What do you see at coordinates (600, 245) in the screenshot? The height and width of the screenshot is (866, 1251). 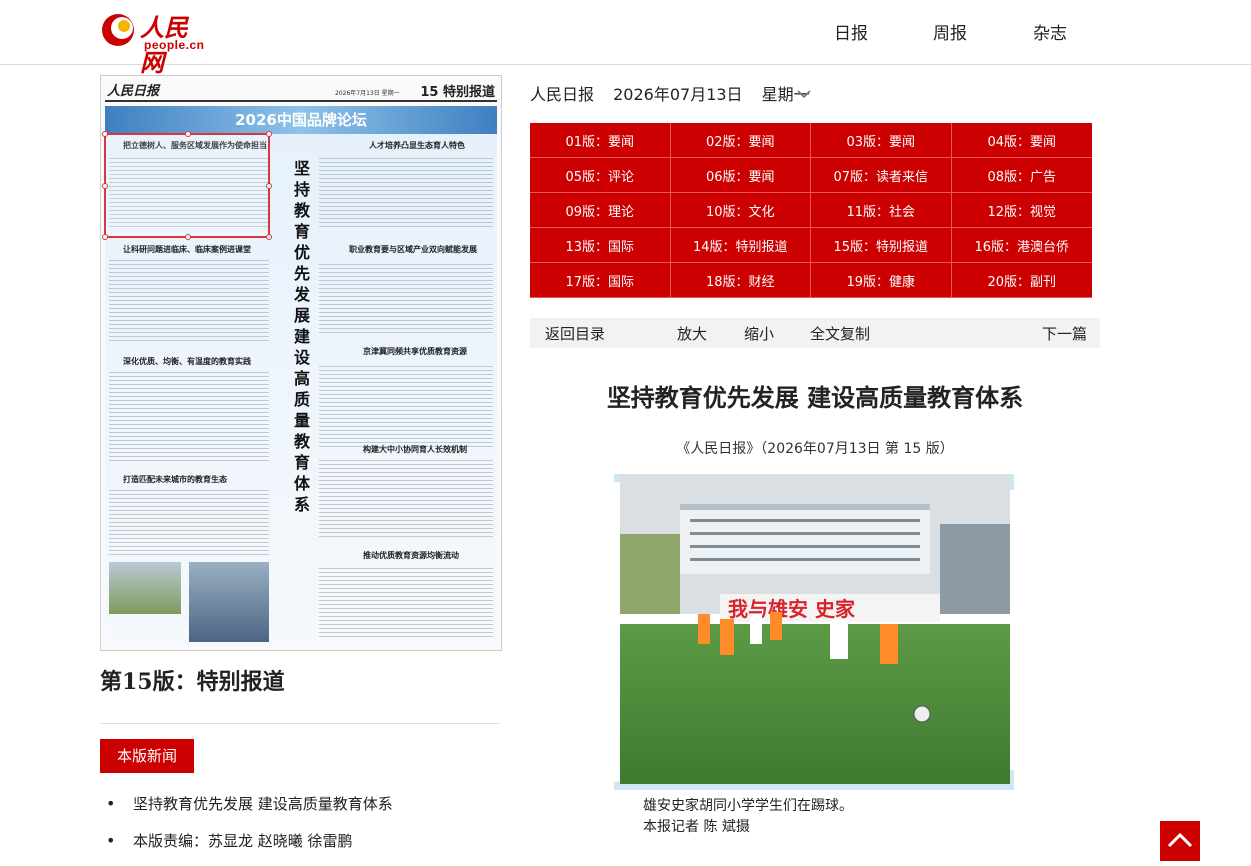 I see `version-link: 13版：国际` at bounding box center [600, 245].